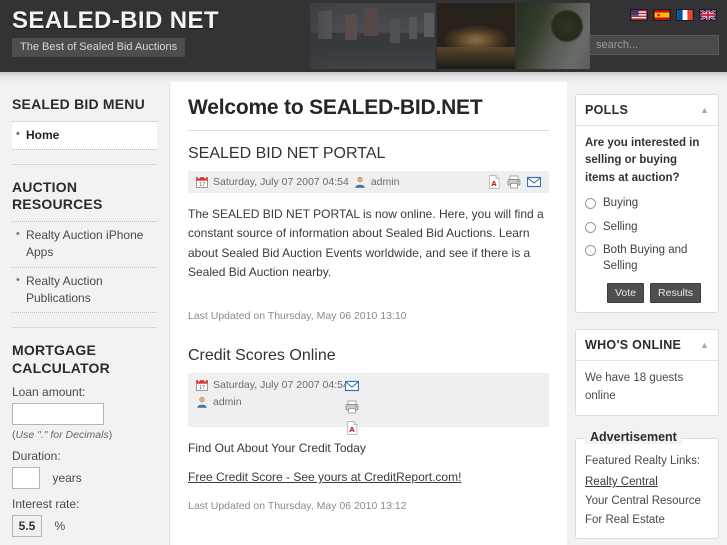  I want to click on header-shadow-strip, so click(363, 77).